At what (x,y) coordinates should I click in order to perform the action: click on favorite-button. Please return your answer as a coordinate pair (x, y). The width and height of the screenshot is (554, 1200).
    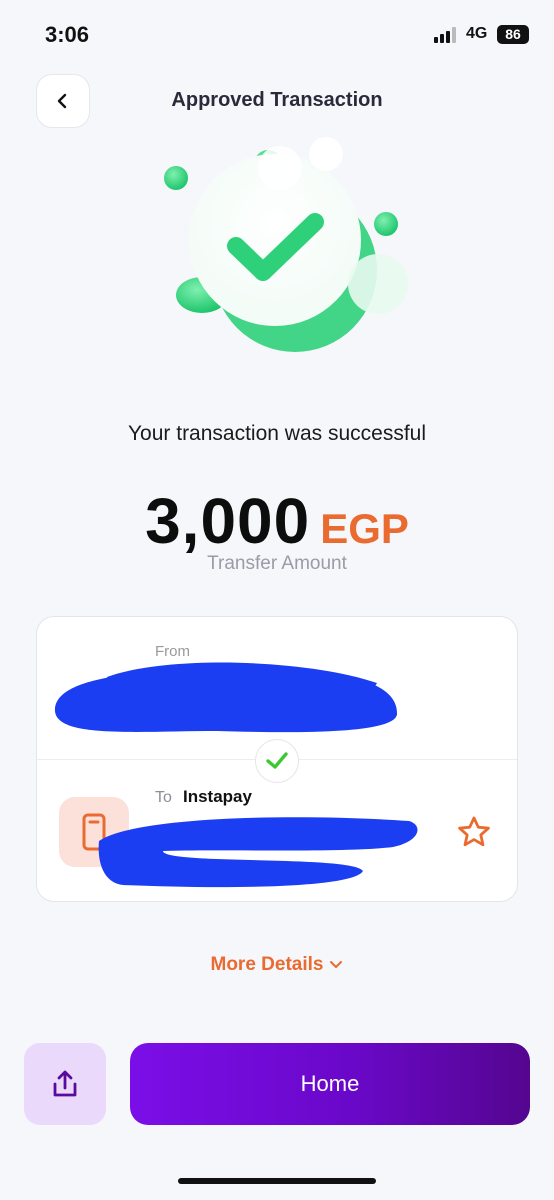
    Looking at the image, I should click on (474, 832).